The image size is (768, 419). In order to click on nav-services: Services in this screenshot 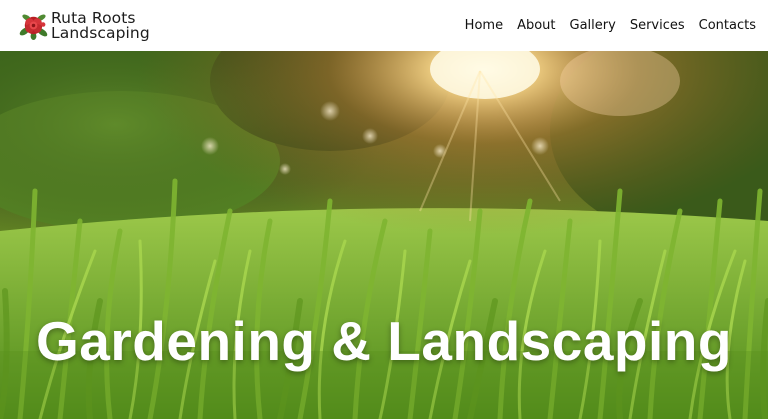, I will do `click(657, 25)`.